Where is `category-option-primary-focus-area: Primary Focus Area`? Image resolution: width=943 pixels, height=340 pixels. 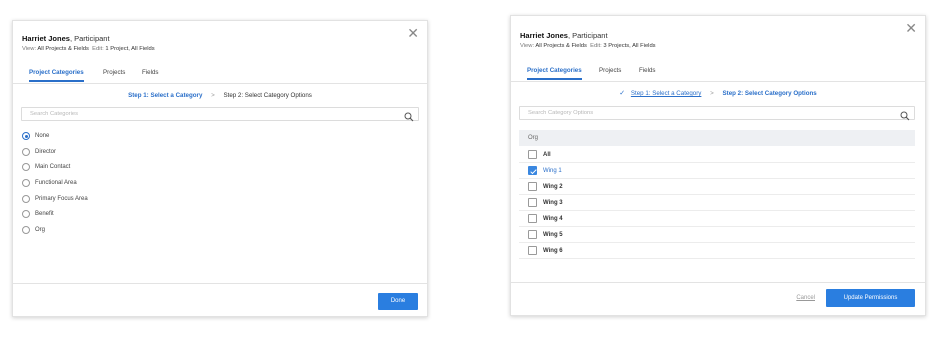
category-option-primary-focus-area: Primary Focus Area is located at coordinates (55, 199).